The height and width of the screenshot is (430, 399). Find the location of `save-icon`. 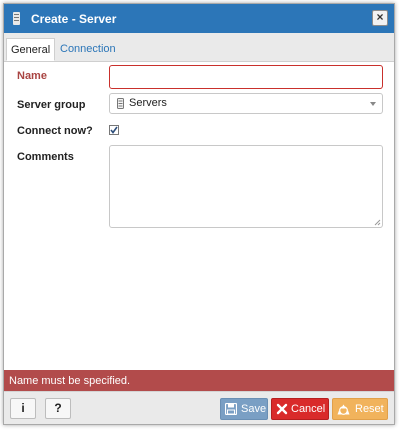

save-icon is located at coordinates (231, 409).